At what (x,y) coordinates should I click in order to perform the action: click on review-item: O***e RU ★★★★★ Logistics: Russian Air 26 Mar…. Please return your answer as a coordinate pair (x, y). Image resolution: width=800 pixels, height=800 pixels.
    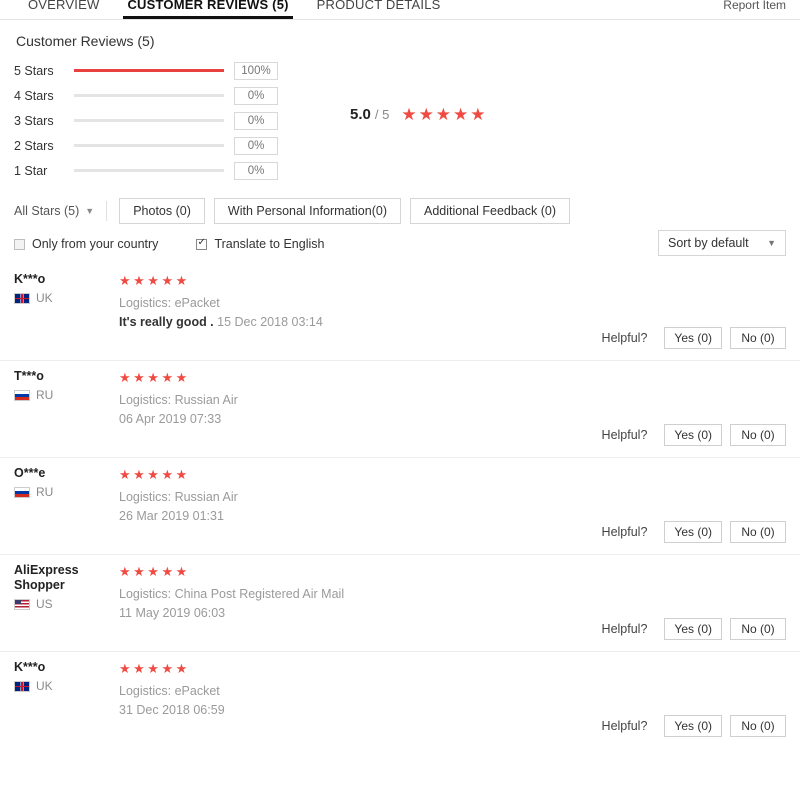
    Looking at the image, I should click on (400, 506).